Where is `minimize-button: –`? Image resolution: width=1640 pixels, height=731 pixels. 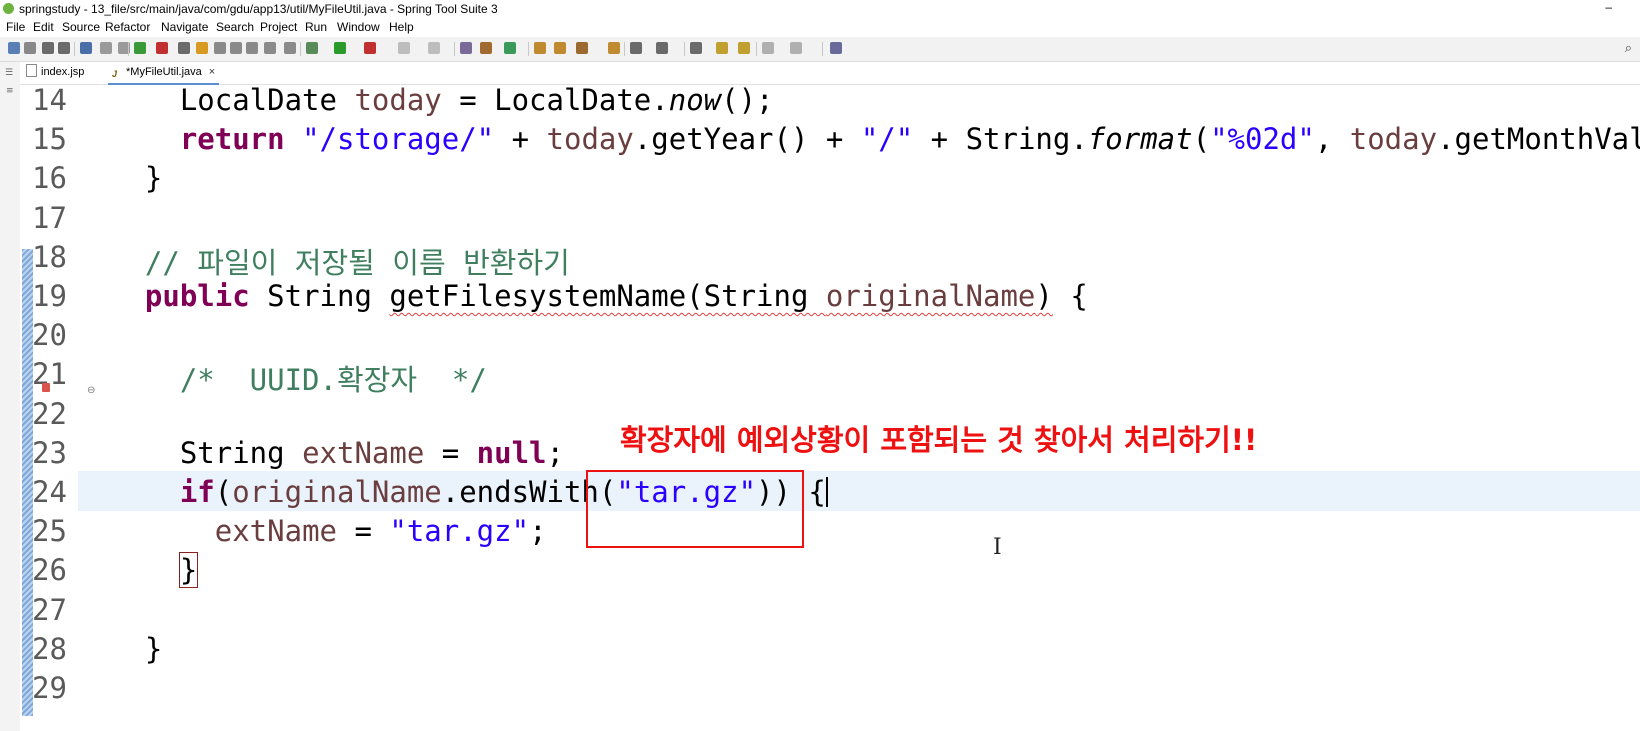 minimize-button: – is located at coordinates (1608, 7).